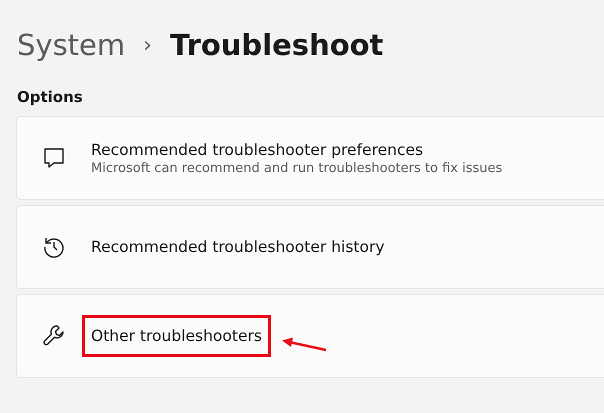 The image size is (604, 413). I want to click on history-icon, so click(54, 247).